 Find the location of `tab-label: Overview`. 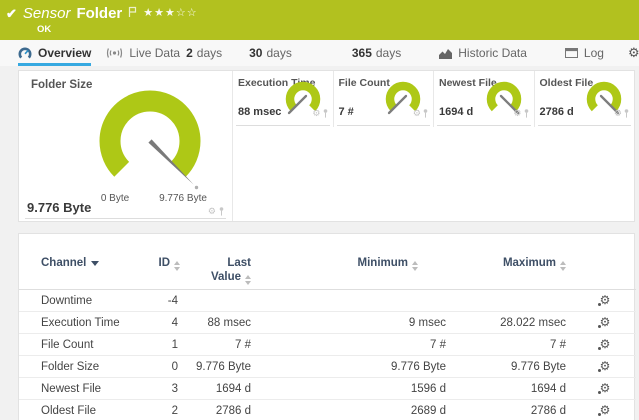

tab-label: Overview is located at coordinates (65, 53).